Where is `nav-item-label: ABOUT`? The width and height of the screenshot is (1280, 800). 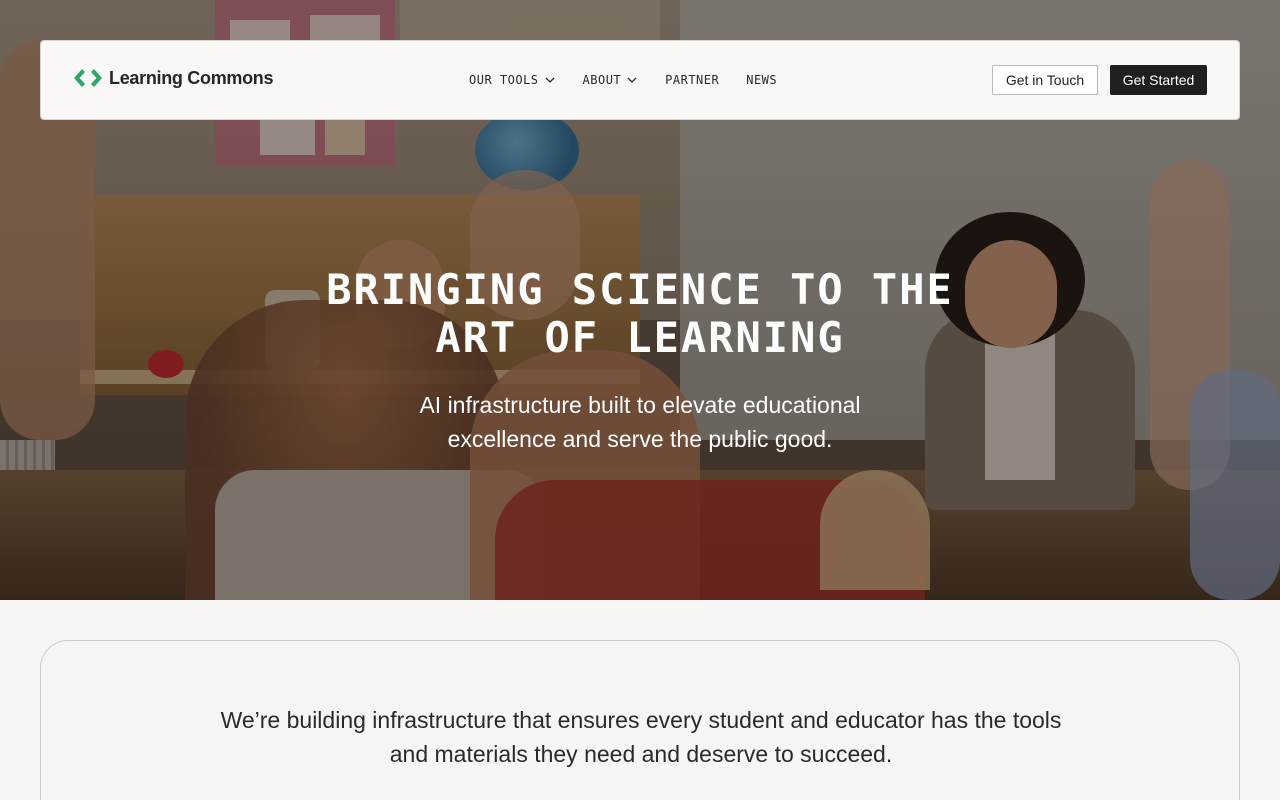
nav-item-label: ABOUT is located at coordinates (602, 80).